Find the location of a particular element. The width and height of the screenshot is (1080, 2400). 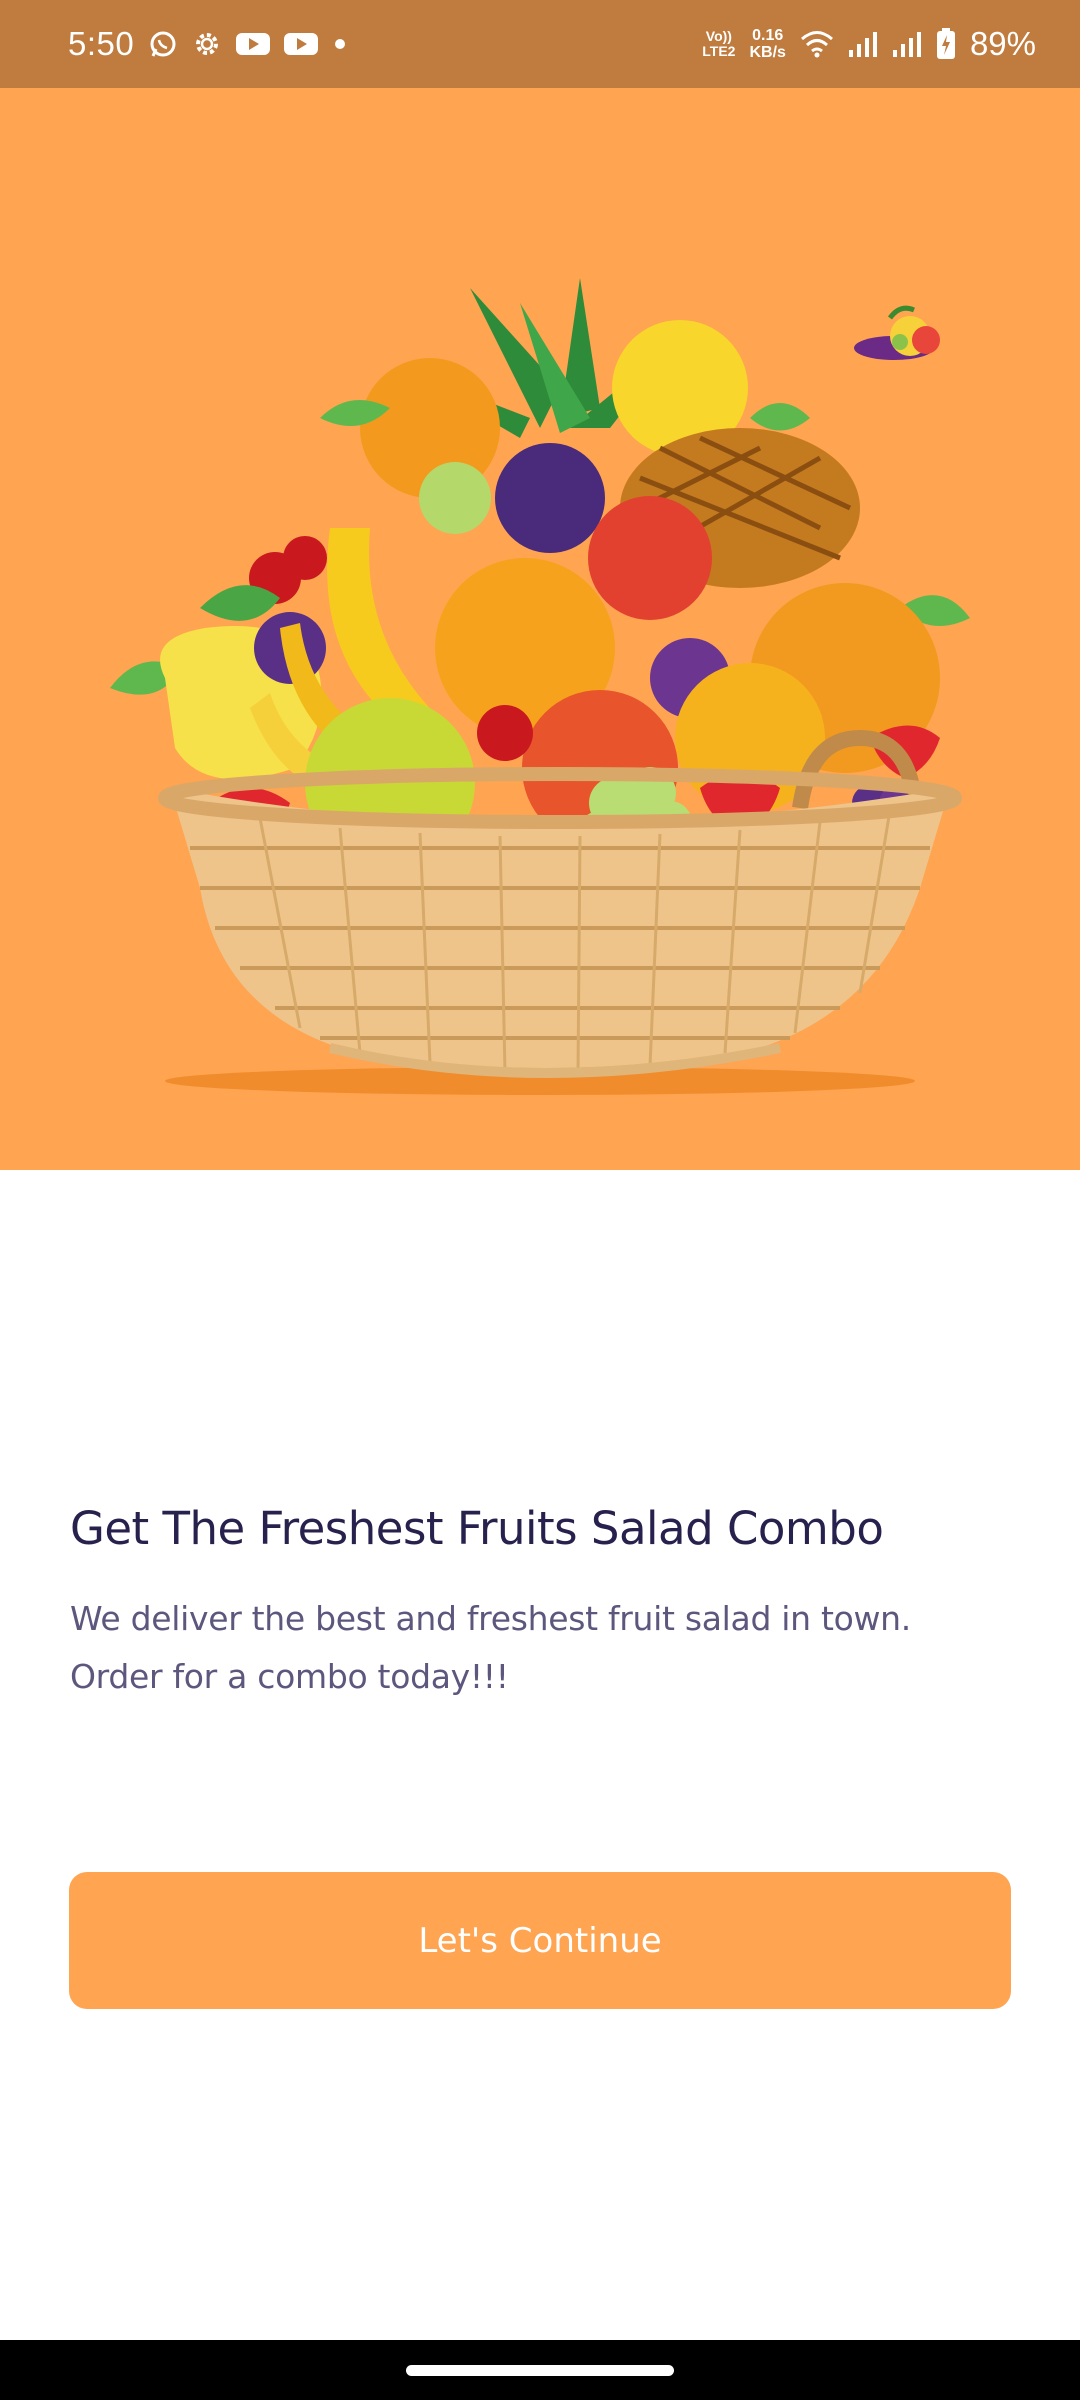

dot-icon is located at coordinates (340, 44).